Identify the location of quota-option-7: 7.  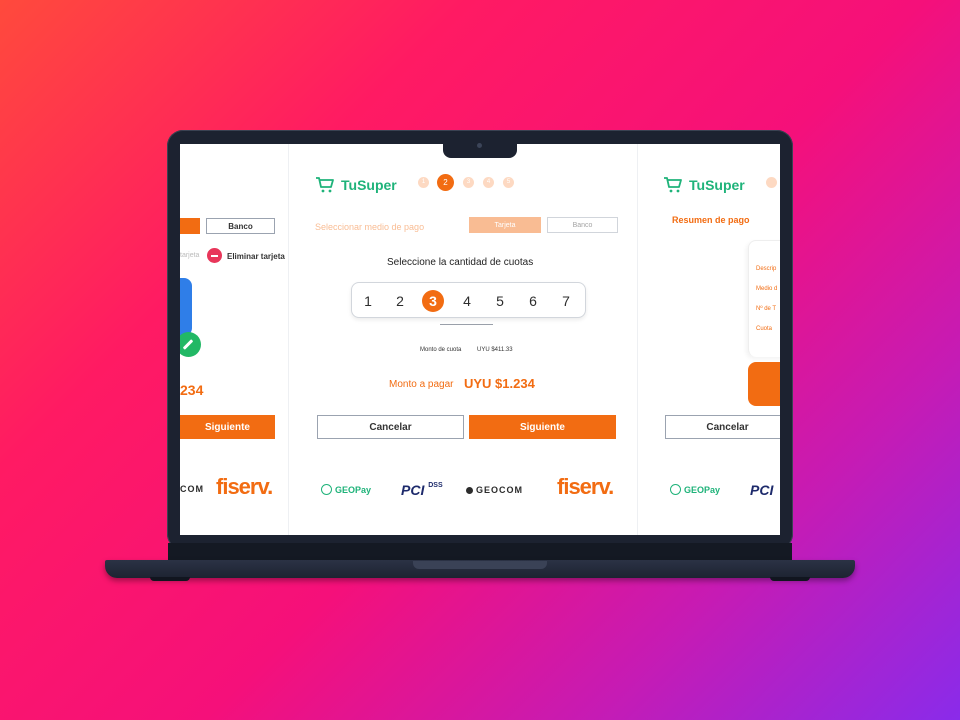
(566, 301).